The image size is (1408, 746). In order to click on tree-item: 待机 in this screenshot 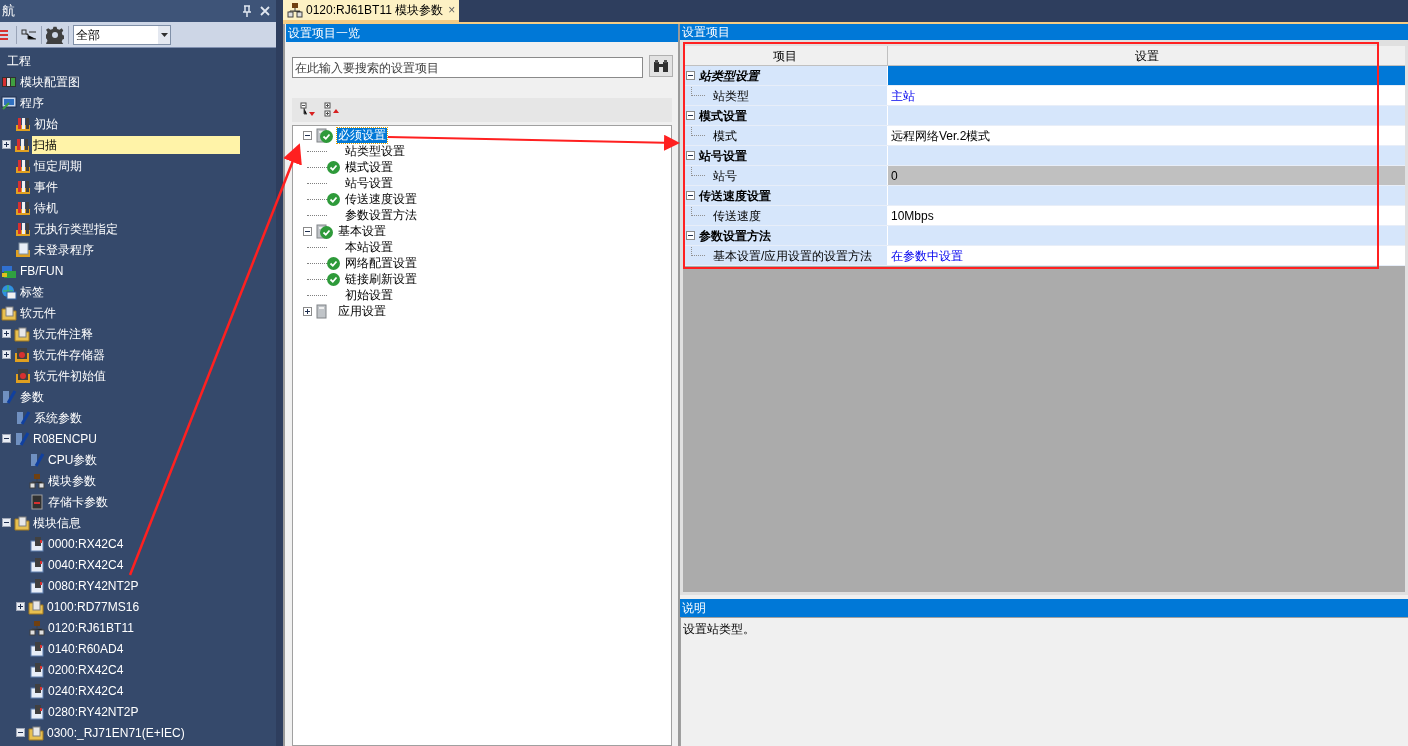, I will do `click(46, 207)`.